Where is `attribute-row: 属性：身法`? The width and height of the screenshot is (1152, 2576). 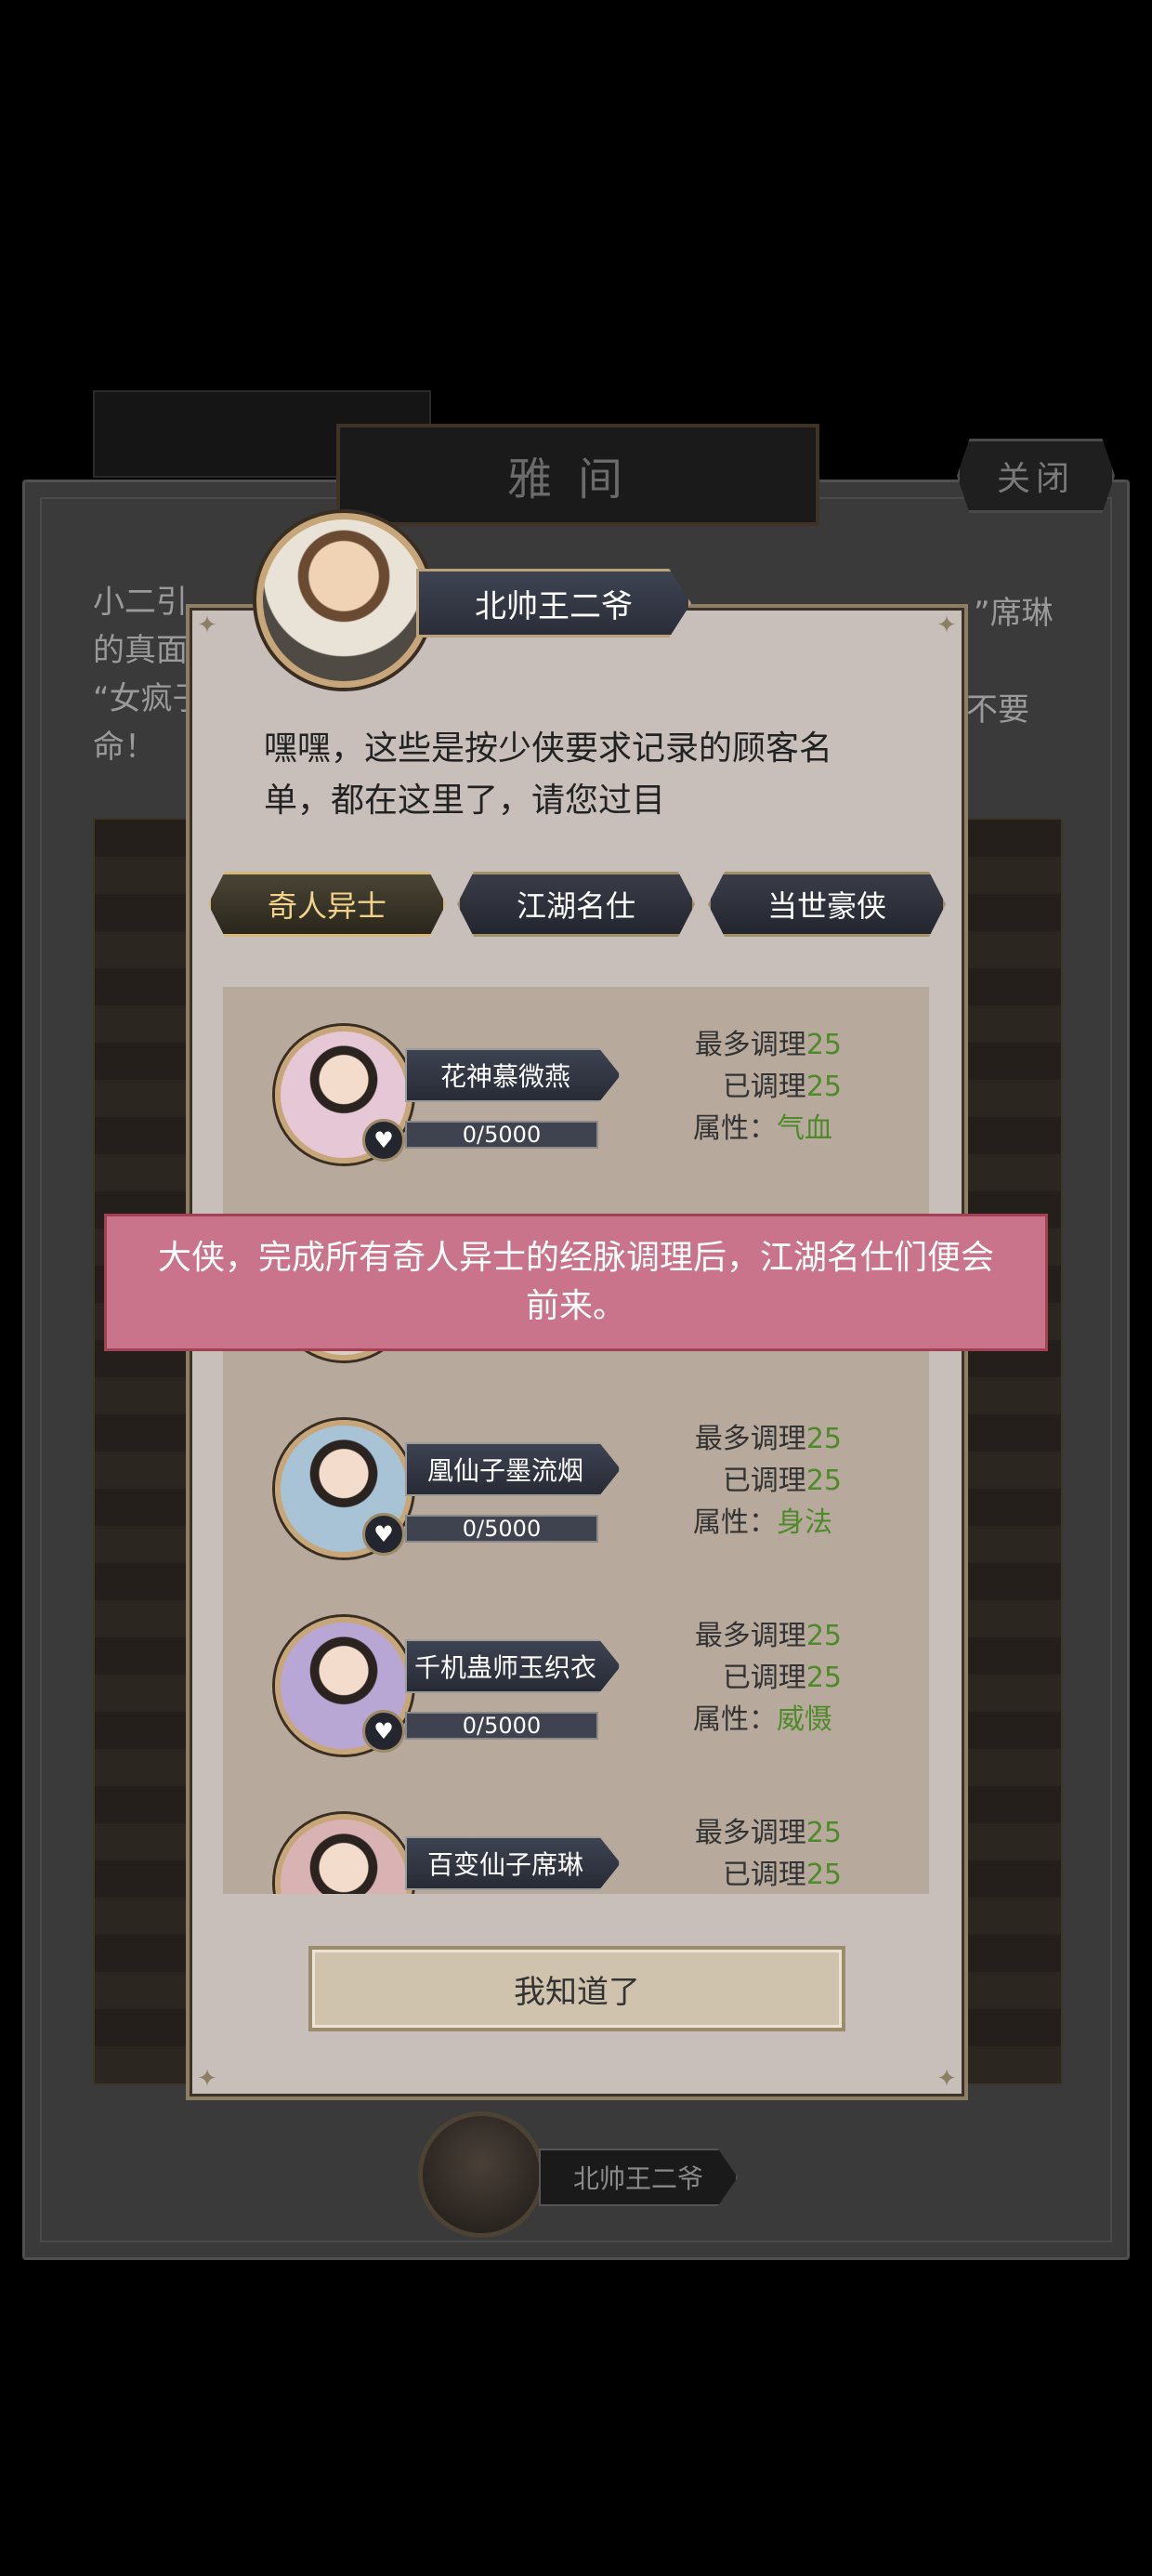
attribute-row: 属性：身法 is located at coordinates (767, 1523).